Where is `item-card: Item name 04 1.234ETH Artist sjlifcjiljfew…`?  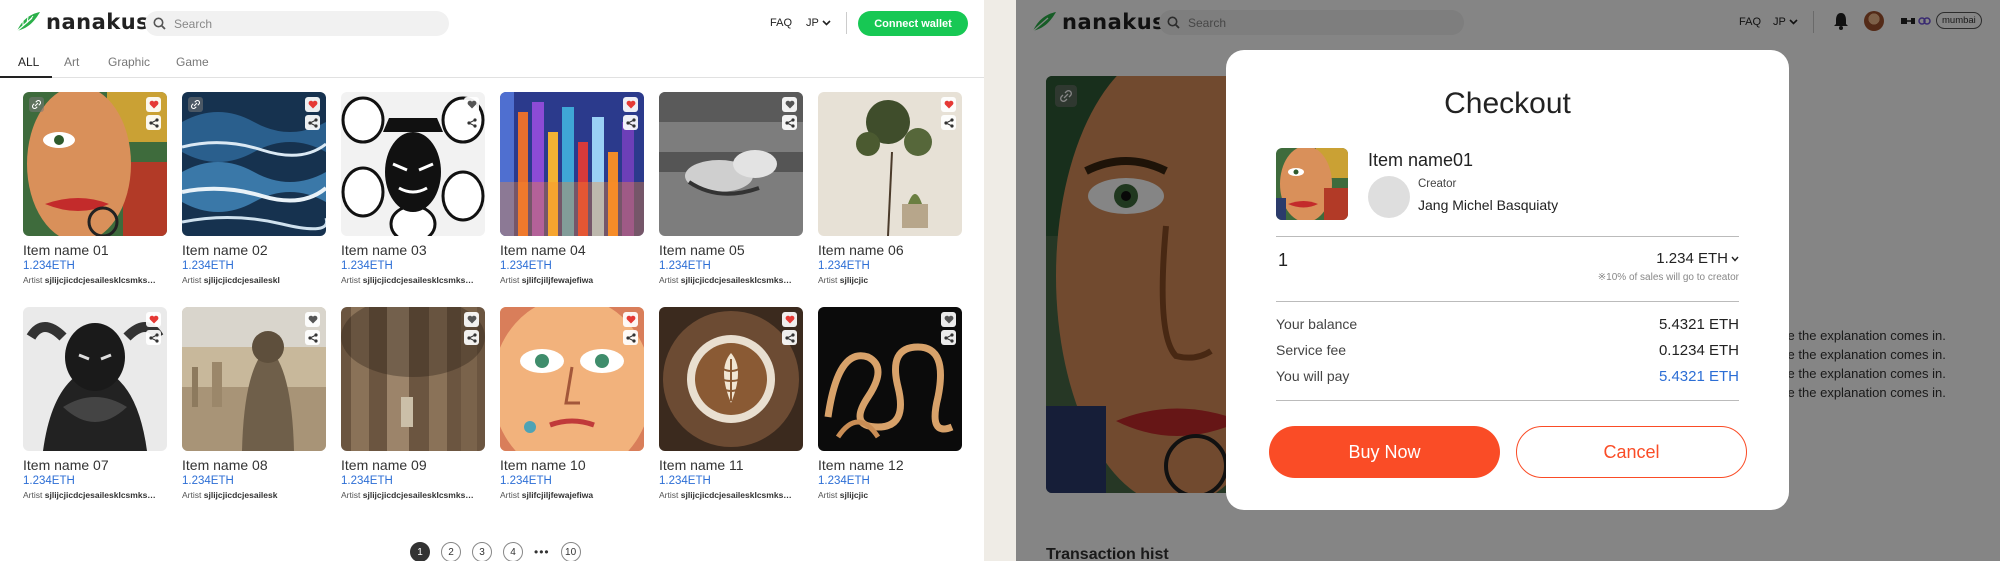
item-card: Item name 04 1.234ETH Artist sjlifcjiljfew… is located at coordinates (572, 188).